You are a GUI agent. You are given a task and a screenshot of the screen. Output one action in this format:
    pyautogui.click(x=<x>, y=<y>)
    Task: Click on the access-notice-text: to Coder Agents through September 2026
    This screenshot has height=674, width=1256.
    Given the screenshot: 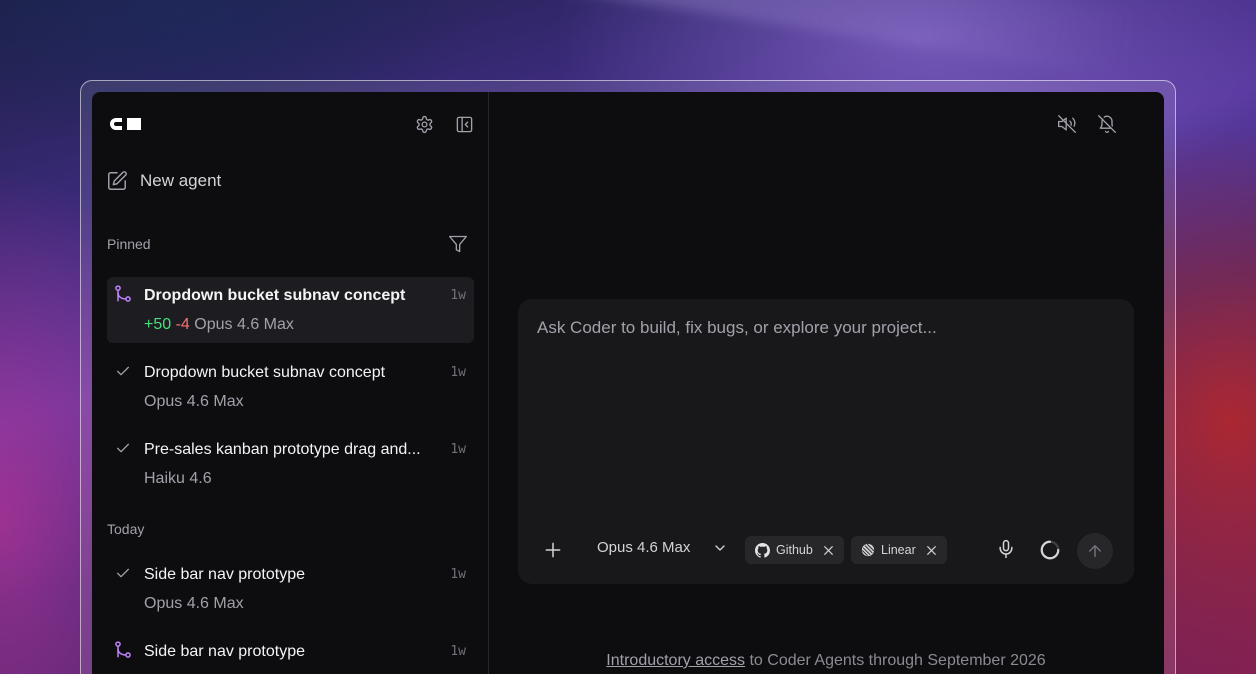 What is the action you would take?
    pyautogui.click(x=895, y=660)
    